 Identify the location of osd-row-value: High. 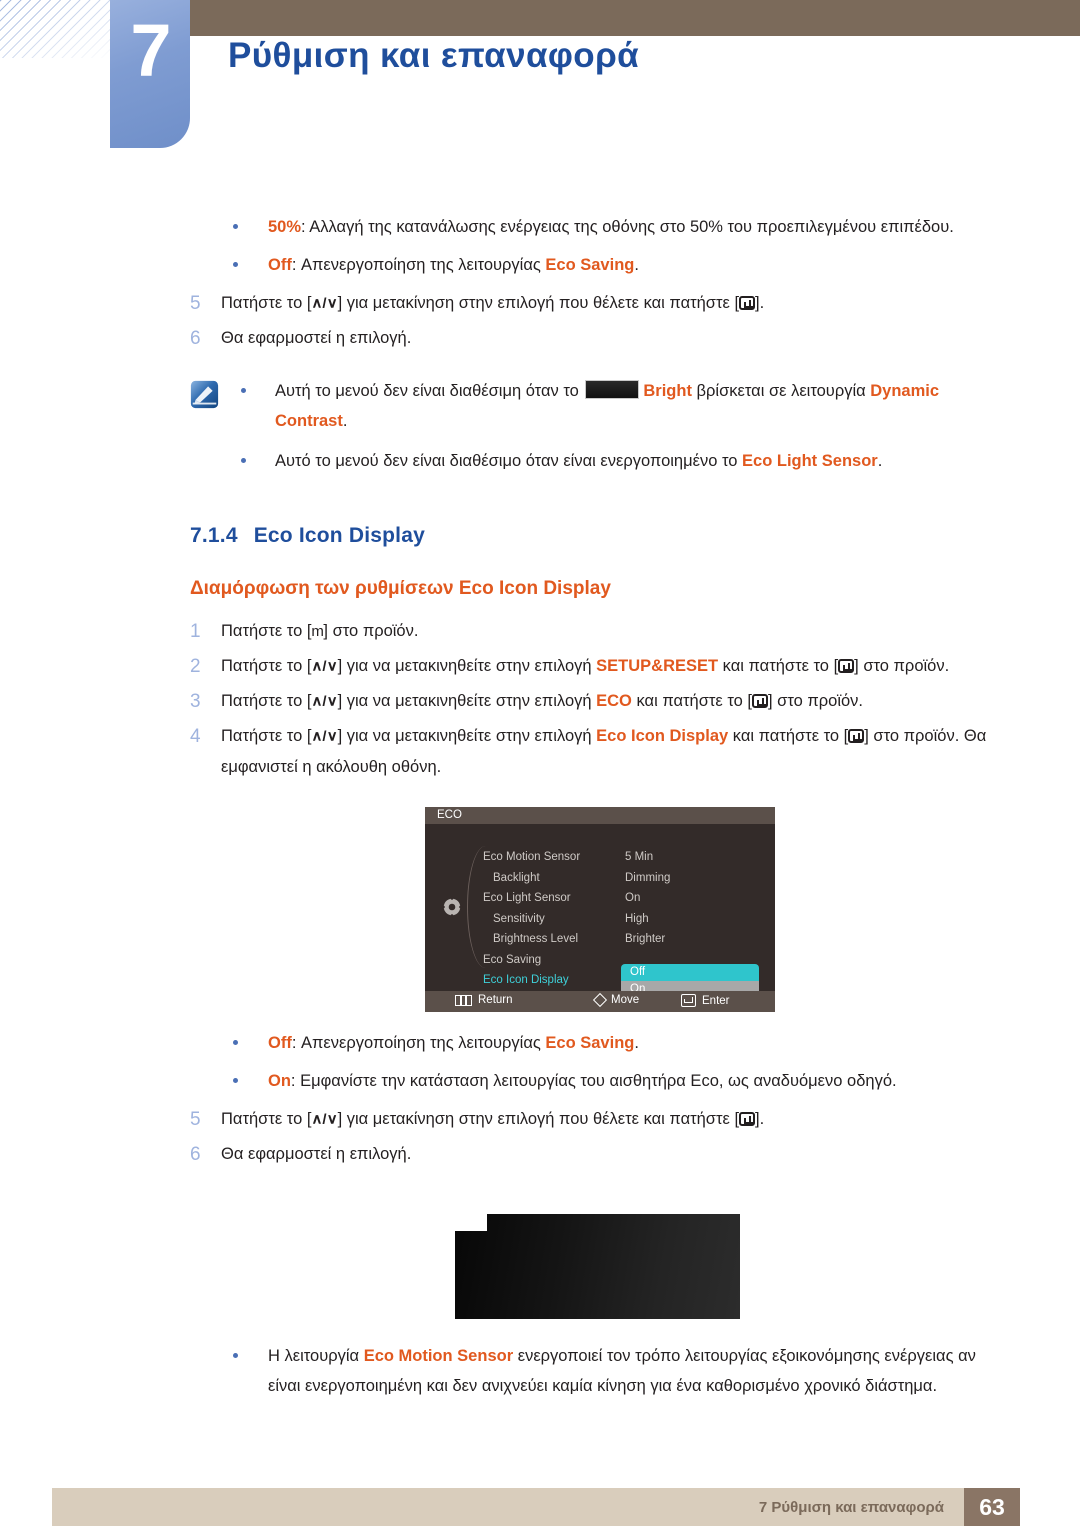
(690, 919).